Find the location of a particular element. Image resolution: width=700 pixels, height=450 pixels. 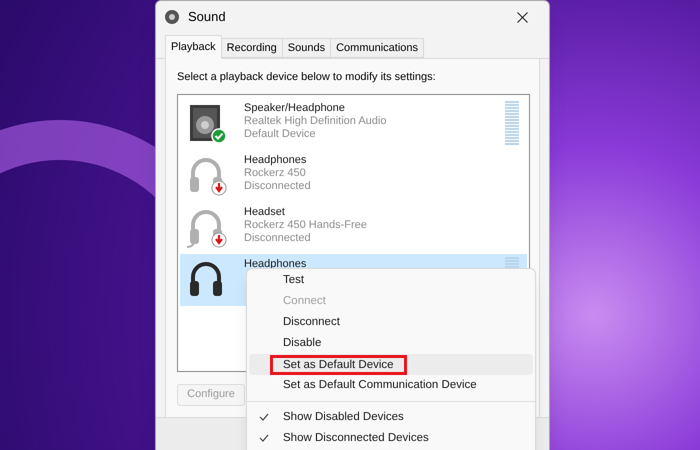

device-row: Headset Rockerz 450 Hands-Free Disconnected is located at coordinates (353, 228).